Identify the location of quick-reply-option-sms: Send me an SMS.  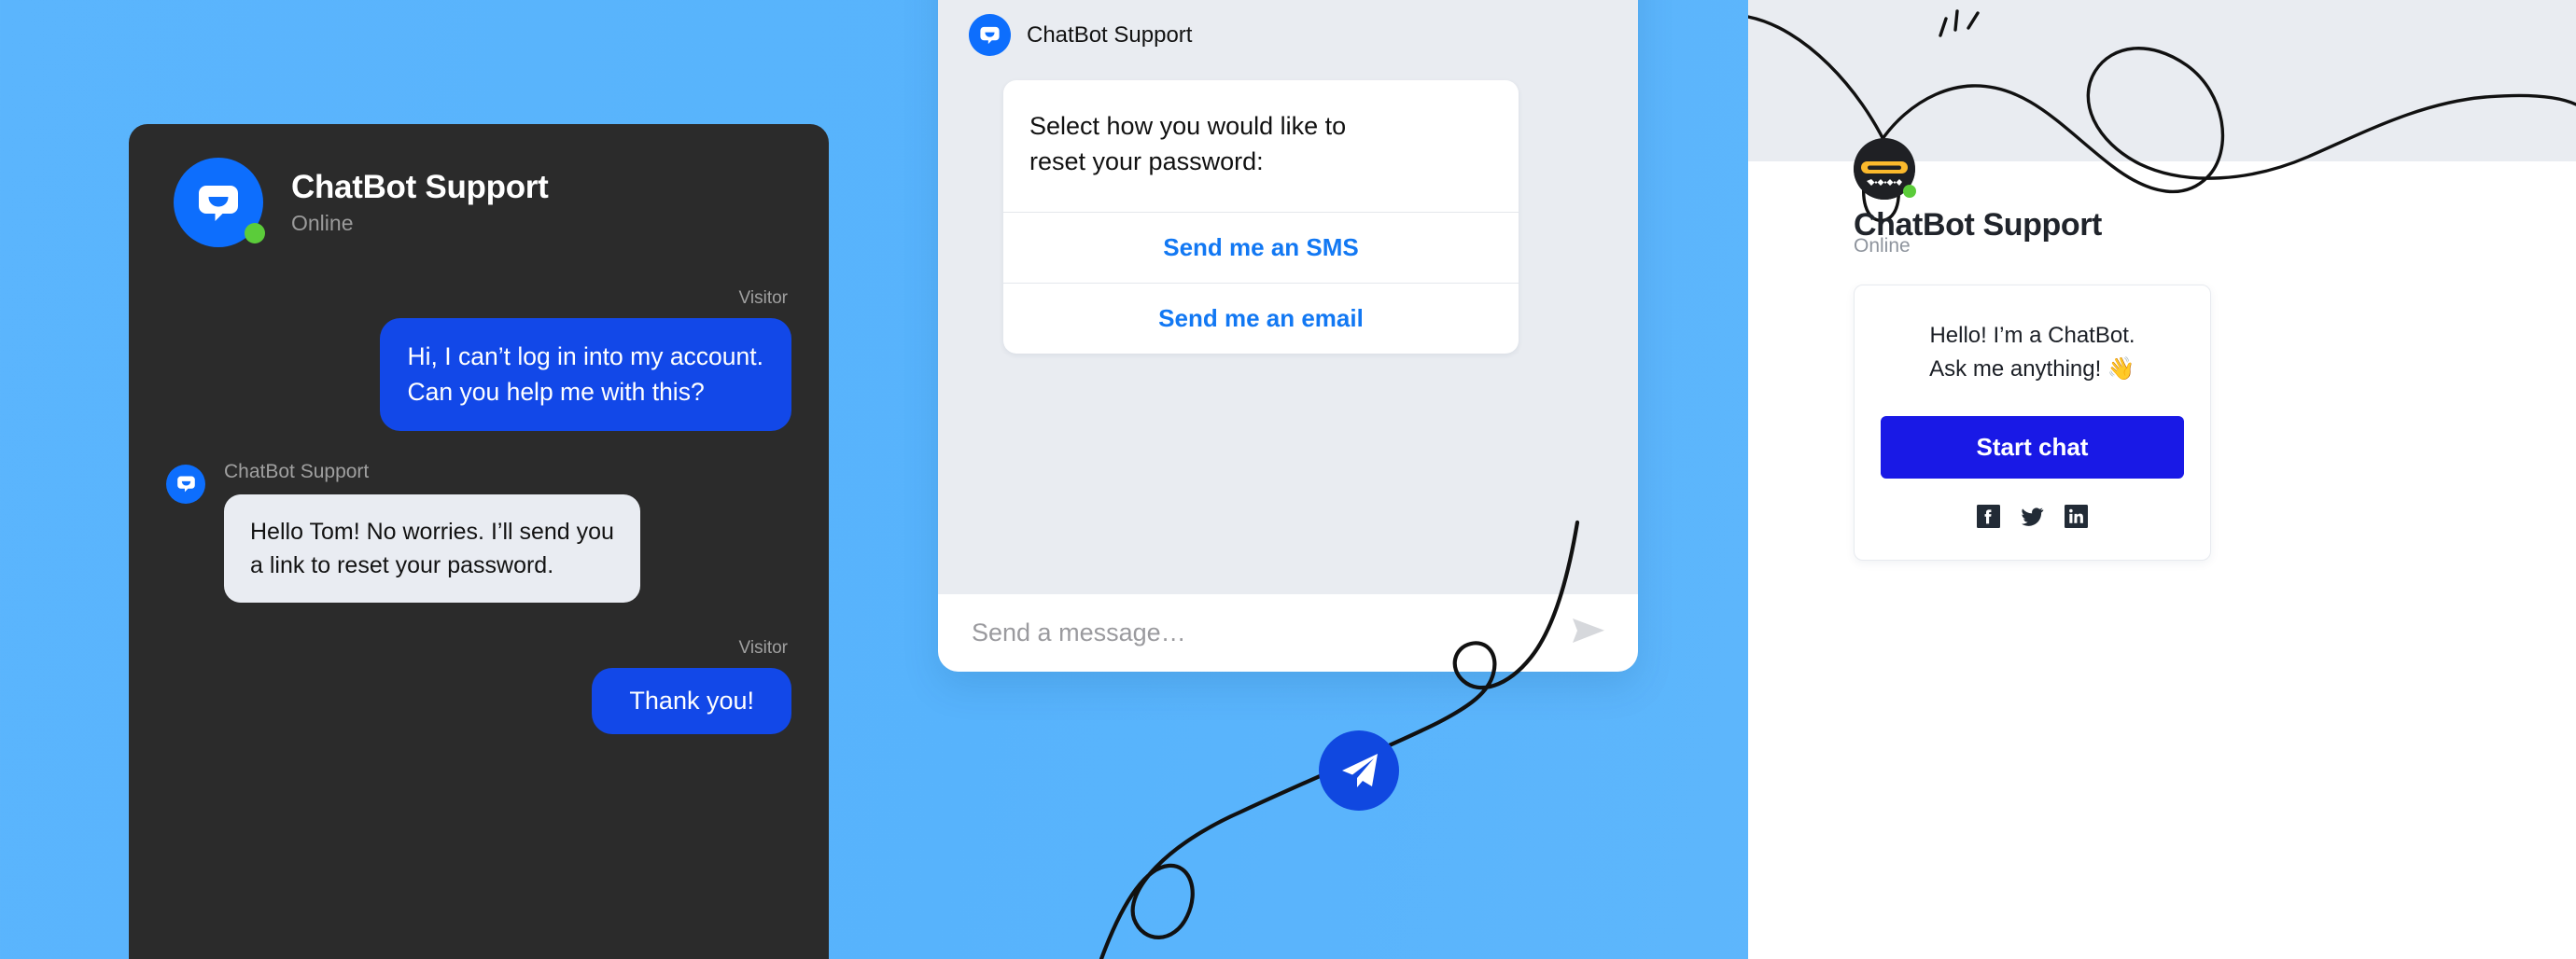
(1261, 248).